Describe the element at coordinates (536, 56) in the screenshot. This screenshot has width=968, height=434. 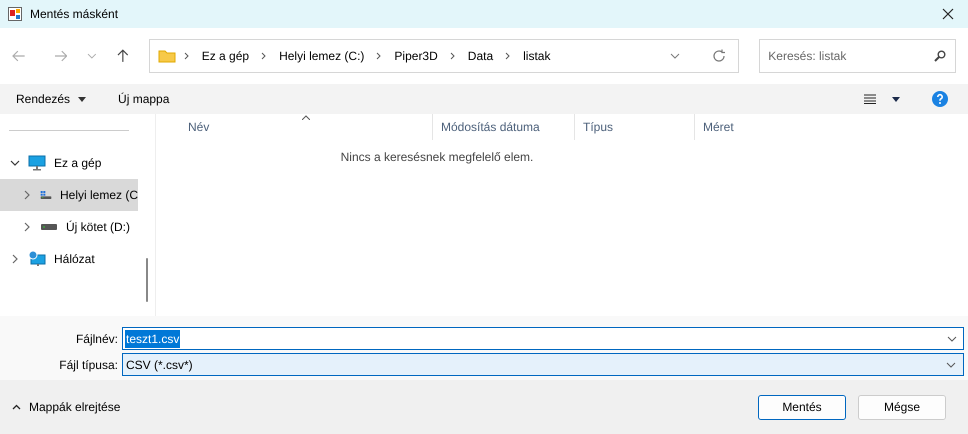
I see `breadcrumb-item: listak` at that location.